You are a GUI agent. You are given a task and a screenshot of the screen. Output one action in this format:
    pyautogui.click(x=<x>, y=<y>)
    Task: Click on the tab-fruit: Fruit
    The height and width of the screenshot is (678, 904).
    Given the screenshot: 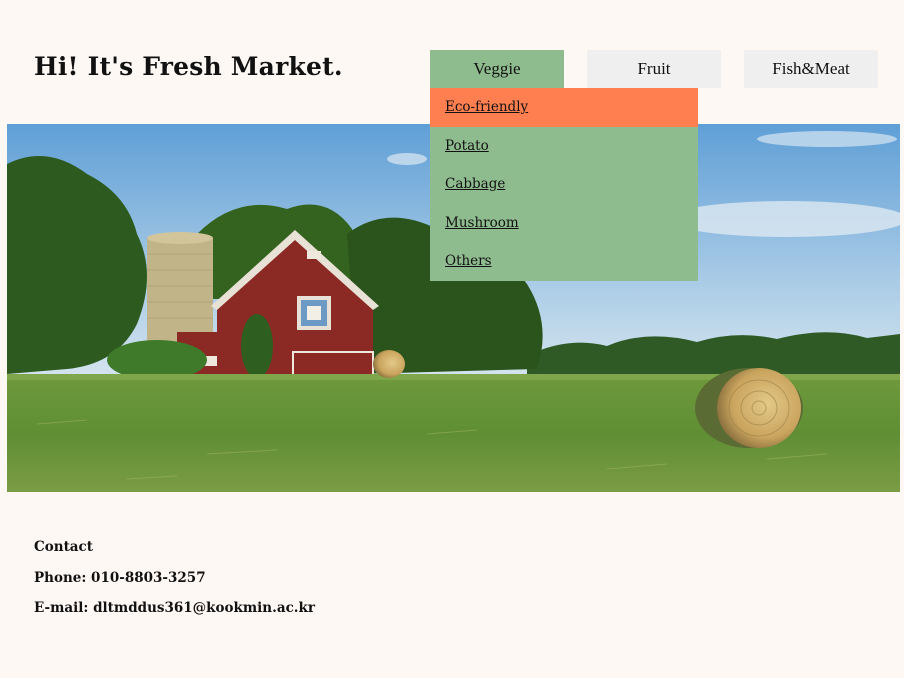 What is the action you would take?
    pyautogui.click(x=654, y=69)
    